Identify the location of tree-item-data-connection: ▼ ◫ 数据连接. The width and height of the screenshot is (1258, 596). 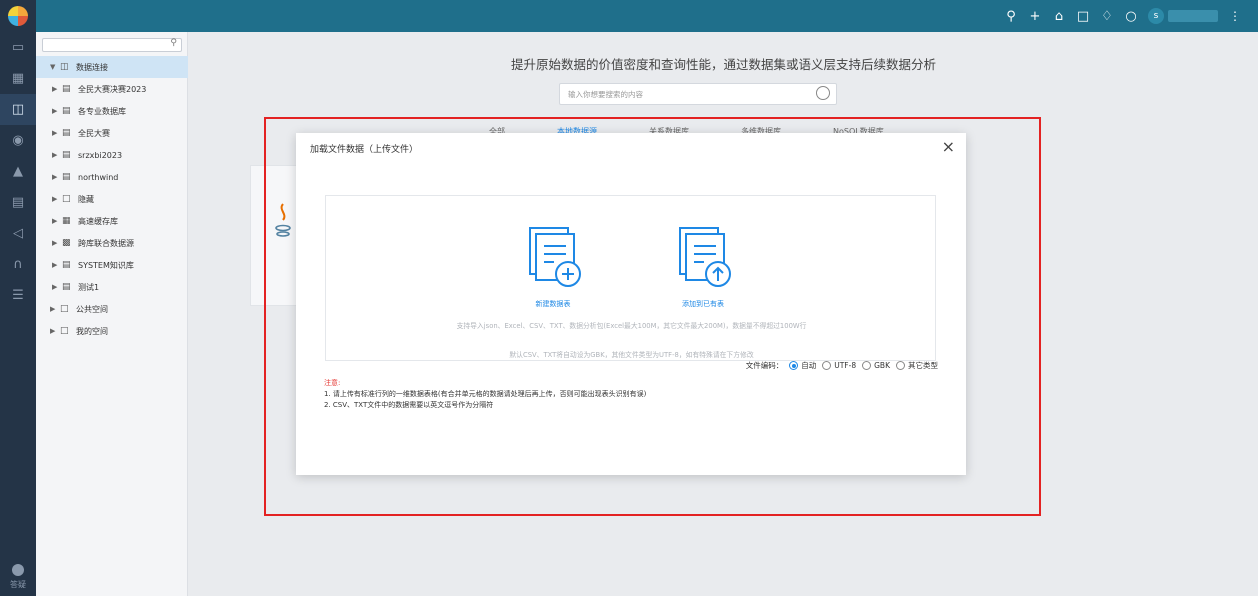
(112, 67).